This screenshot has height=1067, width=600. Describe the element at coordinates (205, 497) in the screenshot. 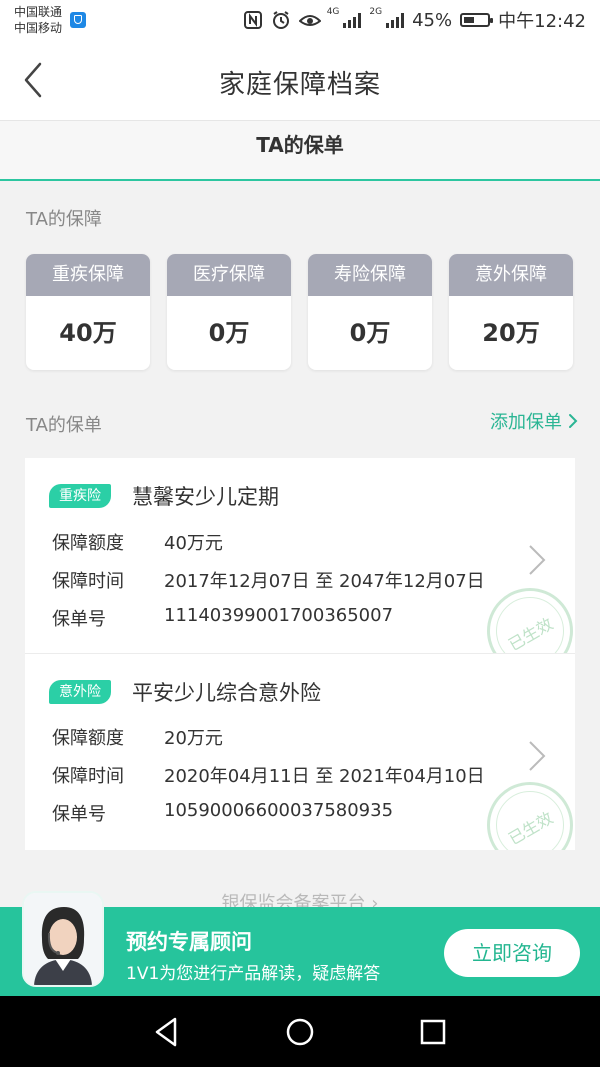

I see `policy-name: 慧馨安少儿定期` at that location.